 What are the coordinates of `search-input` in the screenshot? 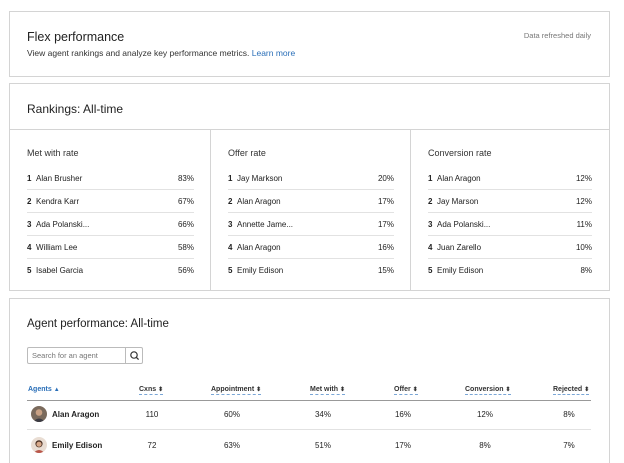 It's located at (77, 355).